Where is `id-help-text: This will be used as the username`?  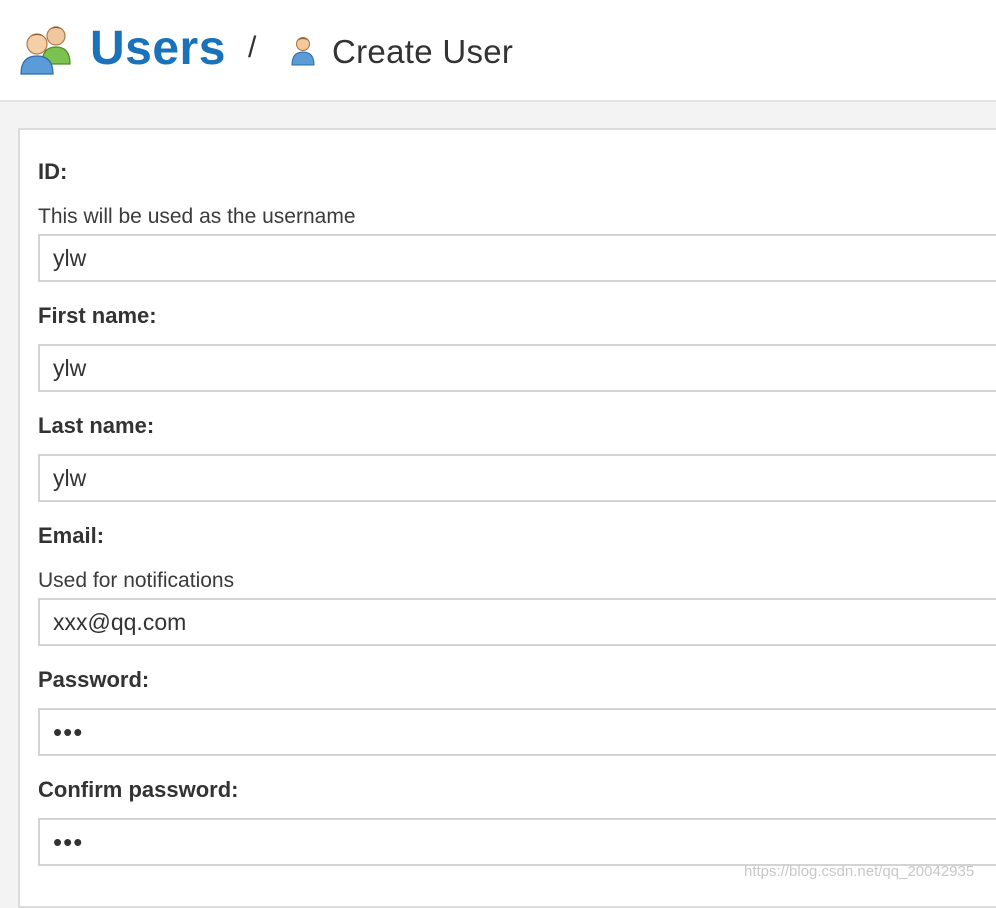
id-help-text: This will be used as the username is located at coordinates (197, 216).